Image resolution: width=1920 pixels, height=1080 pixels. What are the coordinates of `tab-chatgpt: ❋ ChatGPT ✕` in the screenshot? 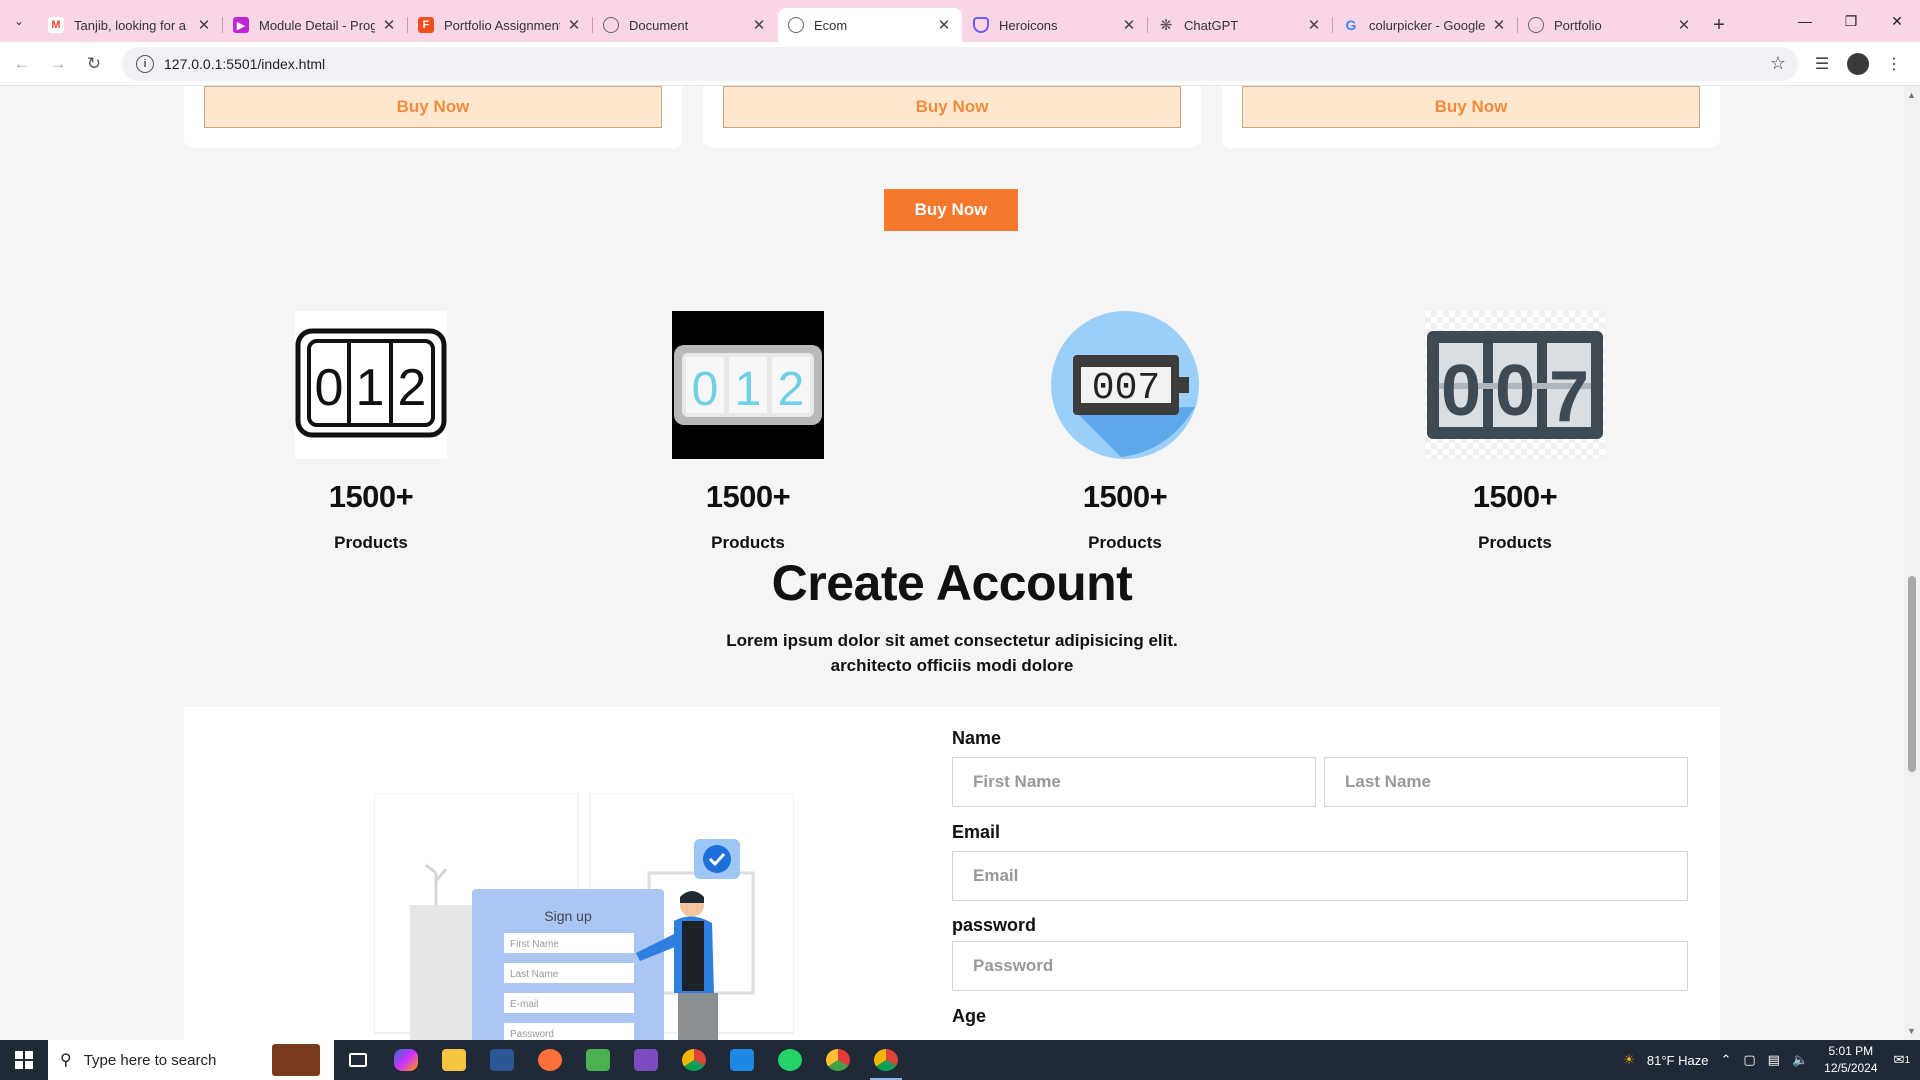 It's located at (1240, 25).